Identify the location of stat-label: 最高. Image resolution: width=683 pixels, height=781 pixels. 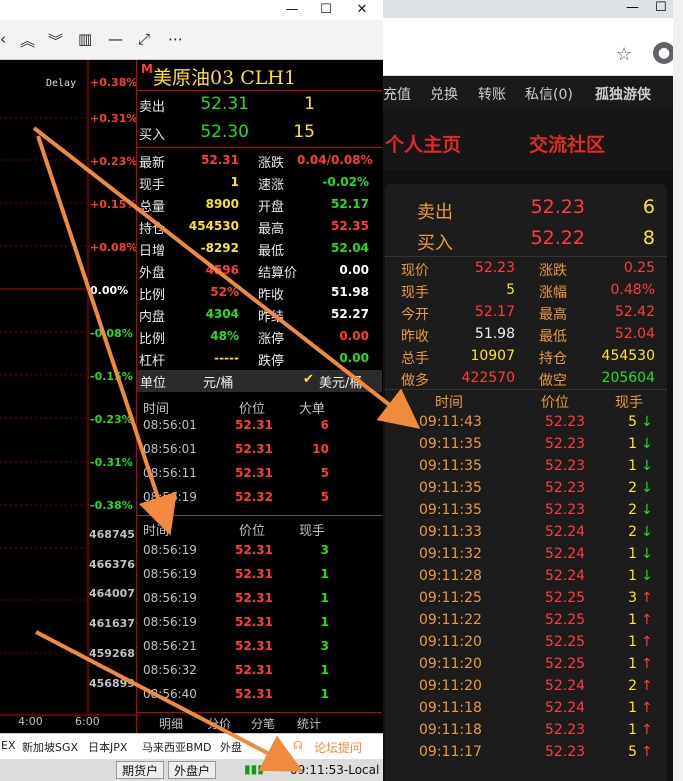
(553, 315).